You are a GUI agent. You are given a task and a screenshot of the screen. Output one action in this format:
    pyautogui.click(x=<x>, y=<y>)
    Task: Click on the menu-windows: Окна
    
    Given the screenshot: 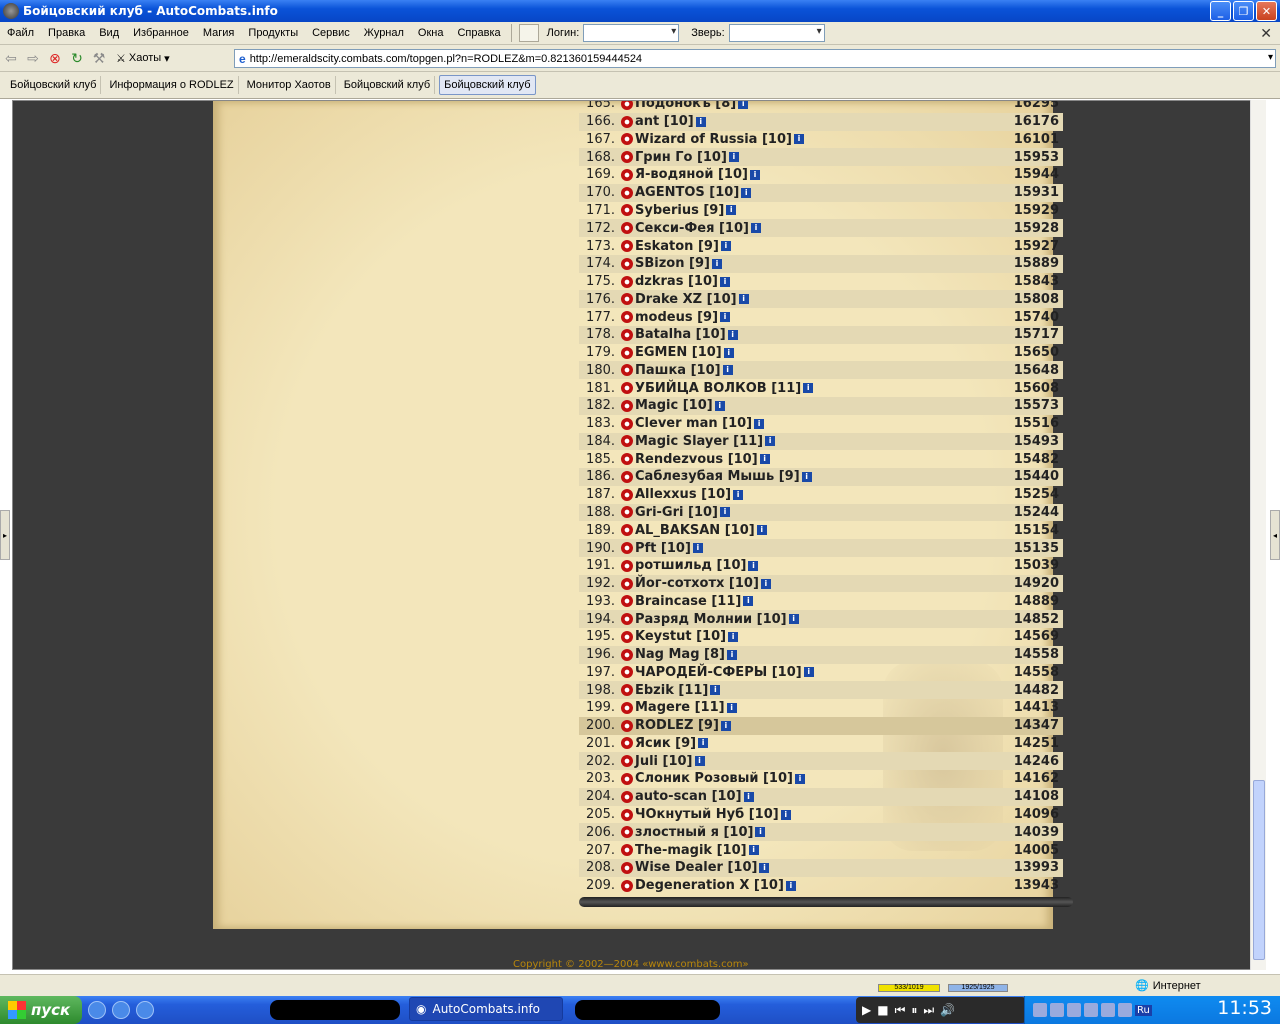 What is the action you would take?
    pyautogui.click(x=431, y=33)
    